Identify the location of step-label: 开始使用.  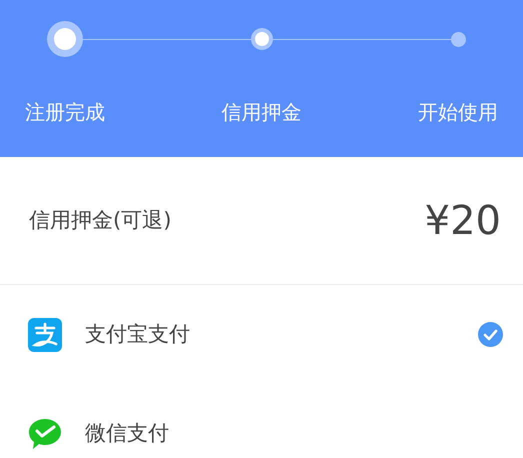
(458, 112).